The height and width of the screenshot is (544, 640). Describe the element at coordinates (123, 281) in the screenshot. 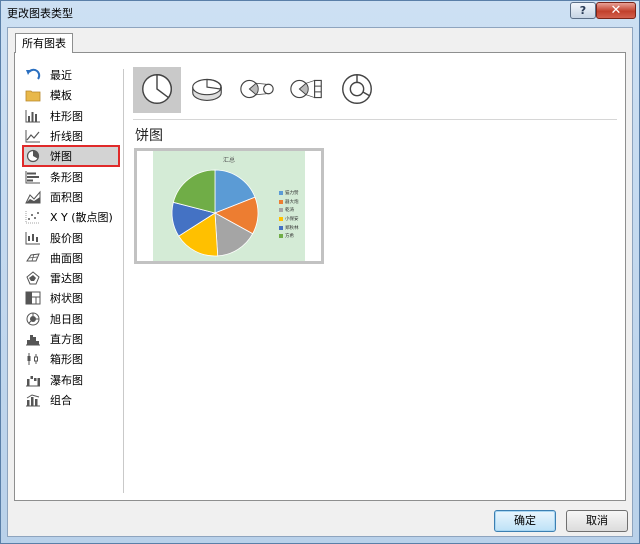

I see `sidebar-divider` at that location.